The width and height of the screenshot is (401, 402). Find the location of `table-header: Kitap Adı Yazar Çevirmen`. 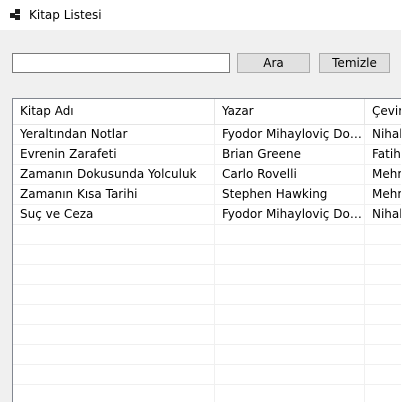

table-header: Kitap Adı Yazar Çevirmen is located at coordinates (207, 112).